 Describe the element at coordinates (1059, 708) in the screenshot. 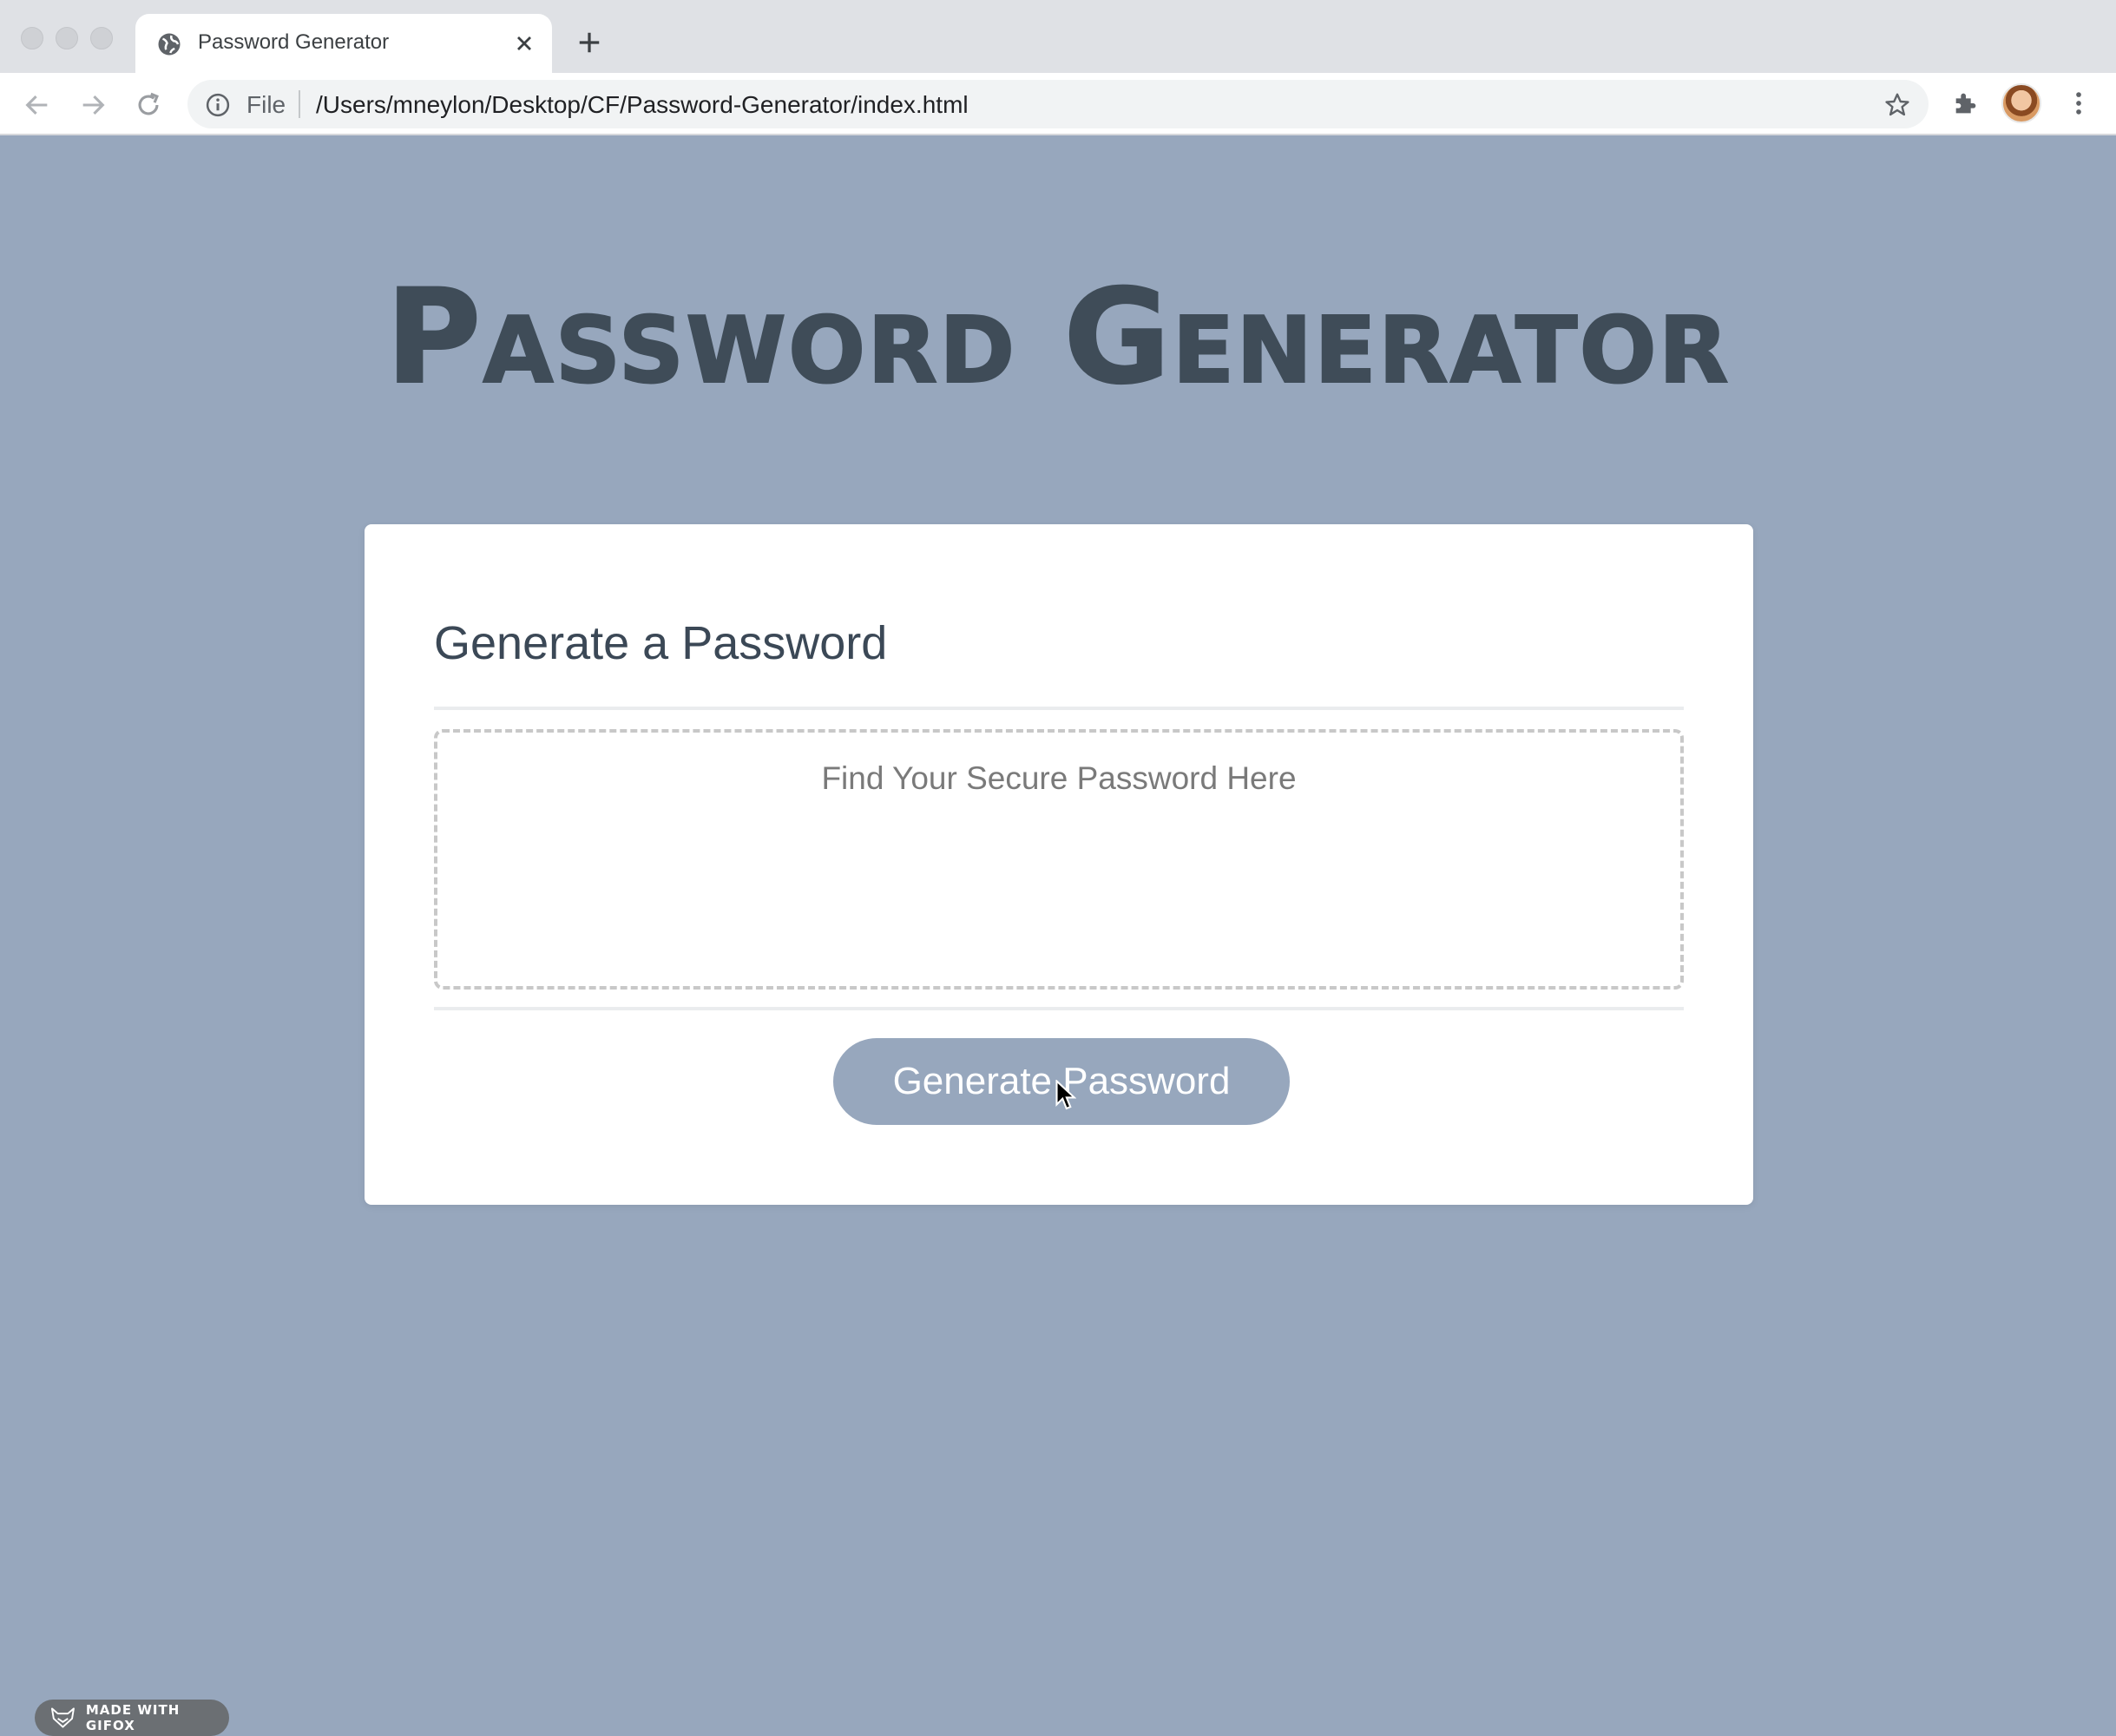

I see `divider-top` at that location.